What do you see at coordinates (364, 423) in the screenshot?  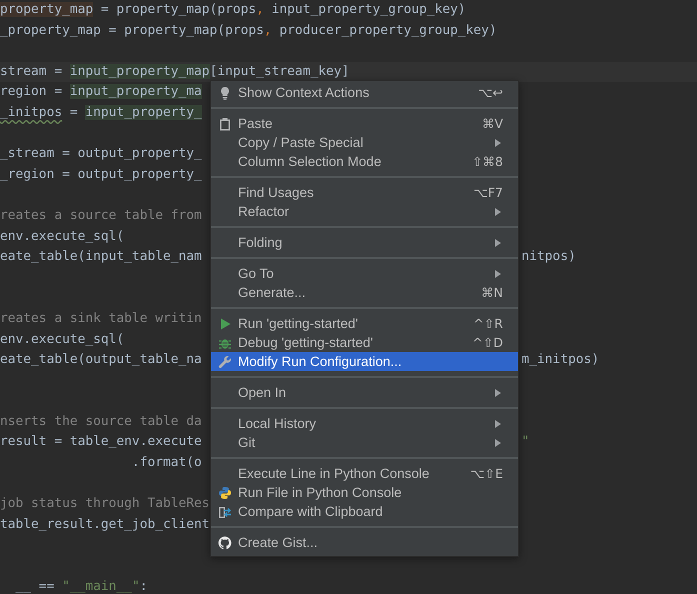 I see `menu-item: Local History` at bounding box center [364, 423].